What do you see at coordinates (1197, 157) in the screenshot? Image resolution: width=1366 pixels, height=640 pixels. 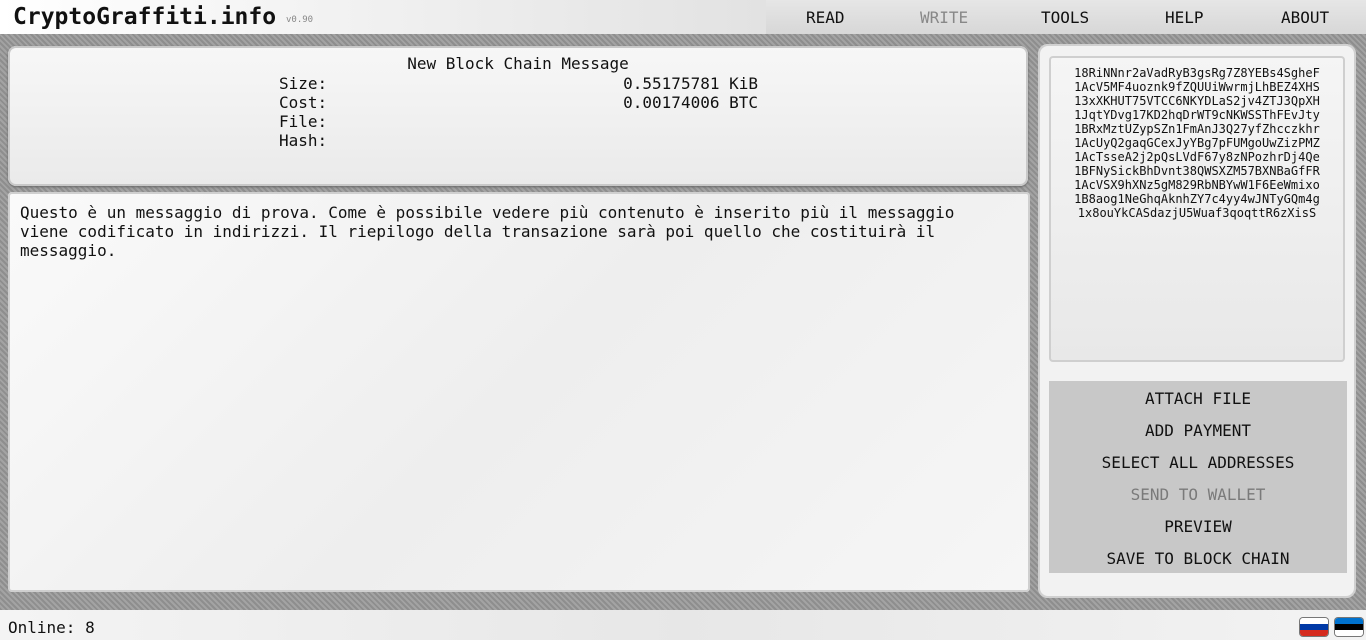 I see `address-item: 1AcTsseA2j2pQsLVdF67y8zNPozhrDj4Qe` at bounding box center [1197, 157].